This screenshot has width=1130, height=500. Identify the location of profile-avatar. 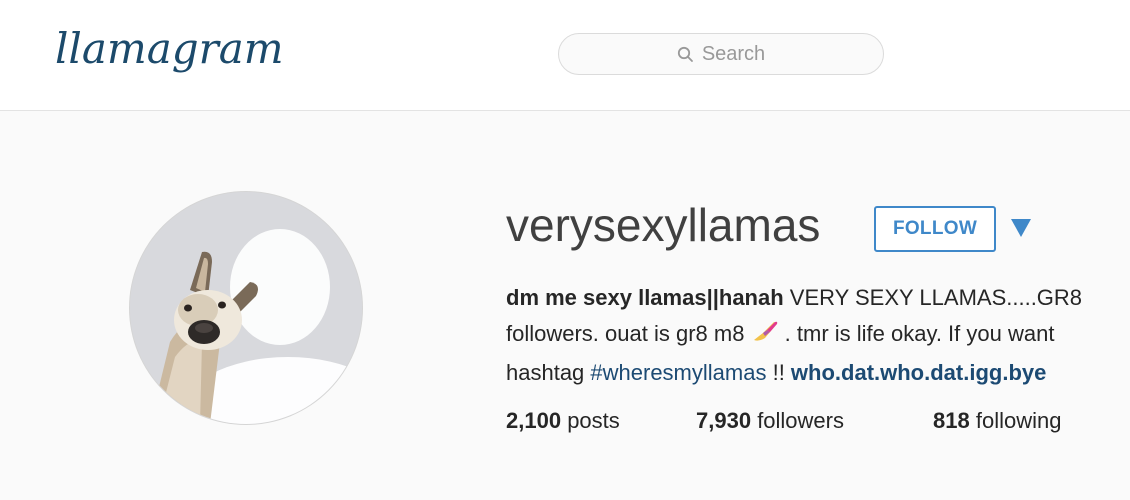
(246, 308).